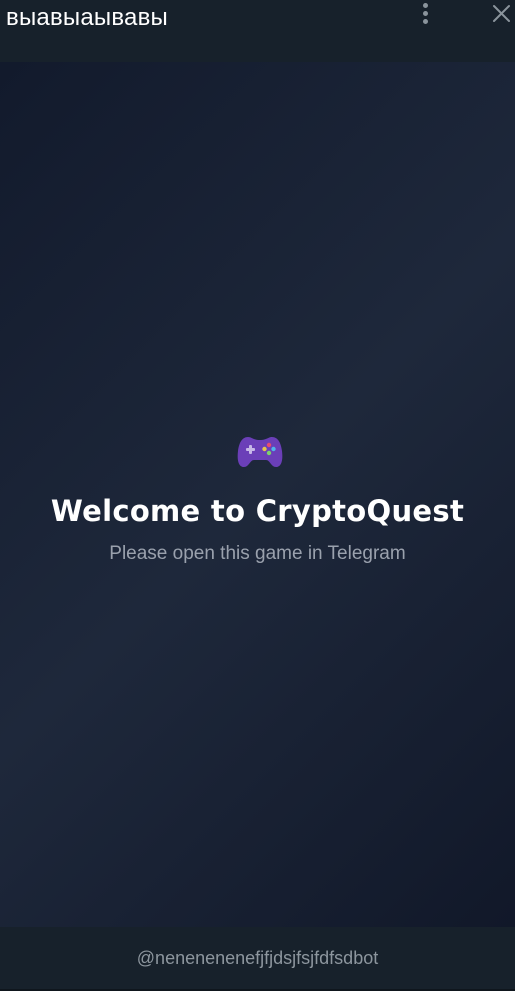 This screenshot has height=991, width=515. What do you see at coordinates (425, 5) in the screenshot?
I see `more-vertical-icon` at bounding box center [425, 5].